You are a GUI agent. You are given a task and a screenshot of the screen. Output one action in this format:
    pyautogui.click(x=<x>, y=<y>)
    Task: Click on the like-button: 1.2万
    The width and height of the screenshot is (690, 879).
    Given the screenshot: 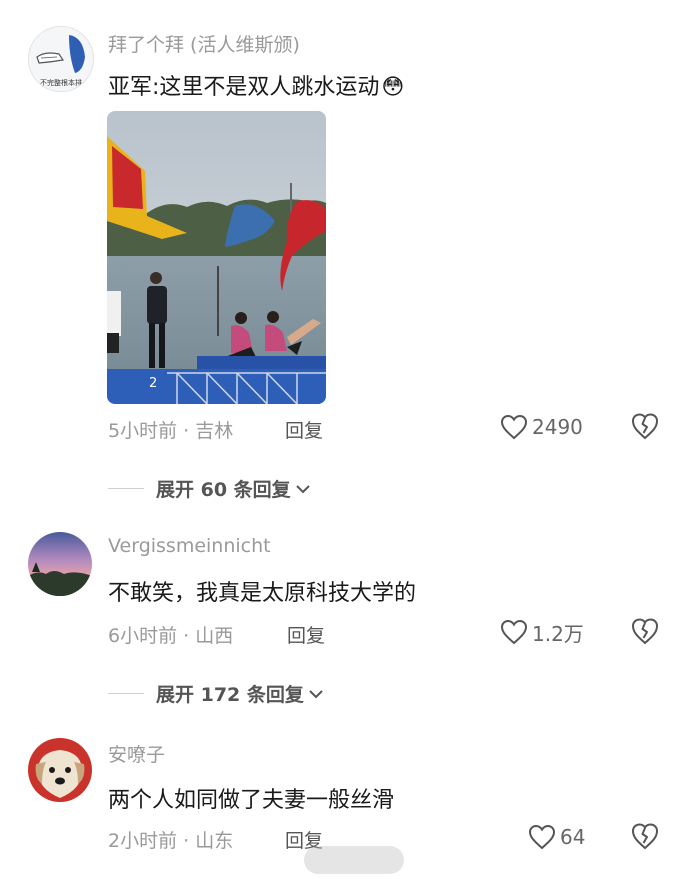 What is the action you would take?
    pyautogui.click(x=542, y=632)
    